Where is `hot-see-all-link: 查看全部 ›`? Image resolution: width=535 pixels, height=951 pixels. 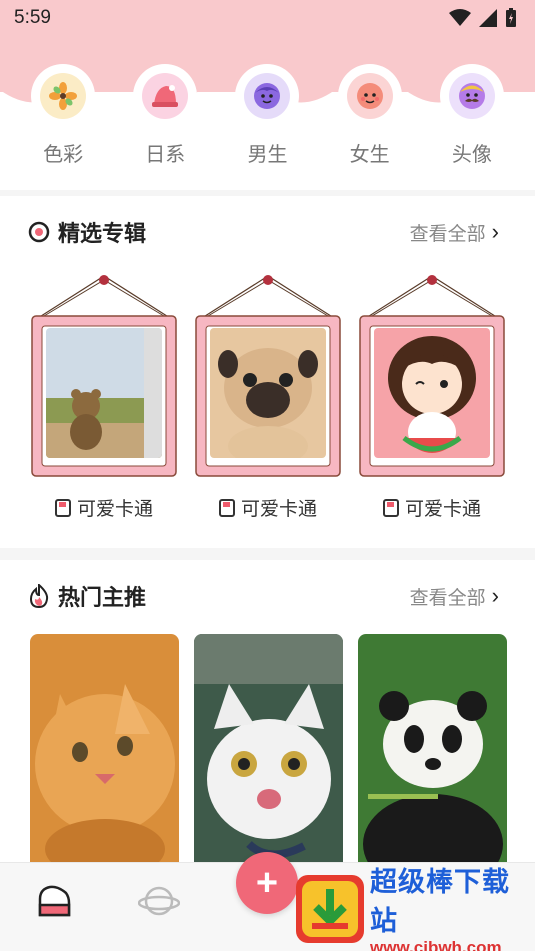
hot-see-all-link: 查看全部 › is located at coordinates (454, 596).